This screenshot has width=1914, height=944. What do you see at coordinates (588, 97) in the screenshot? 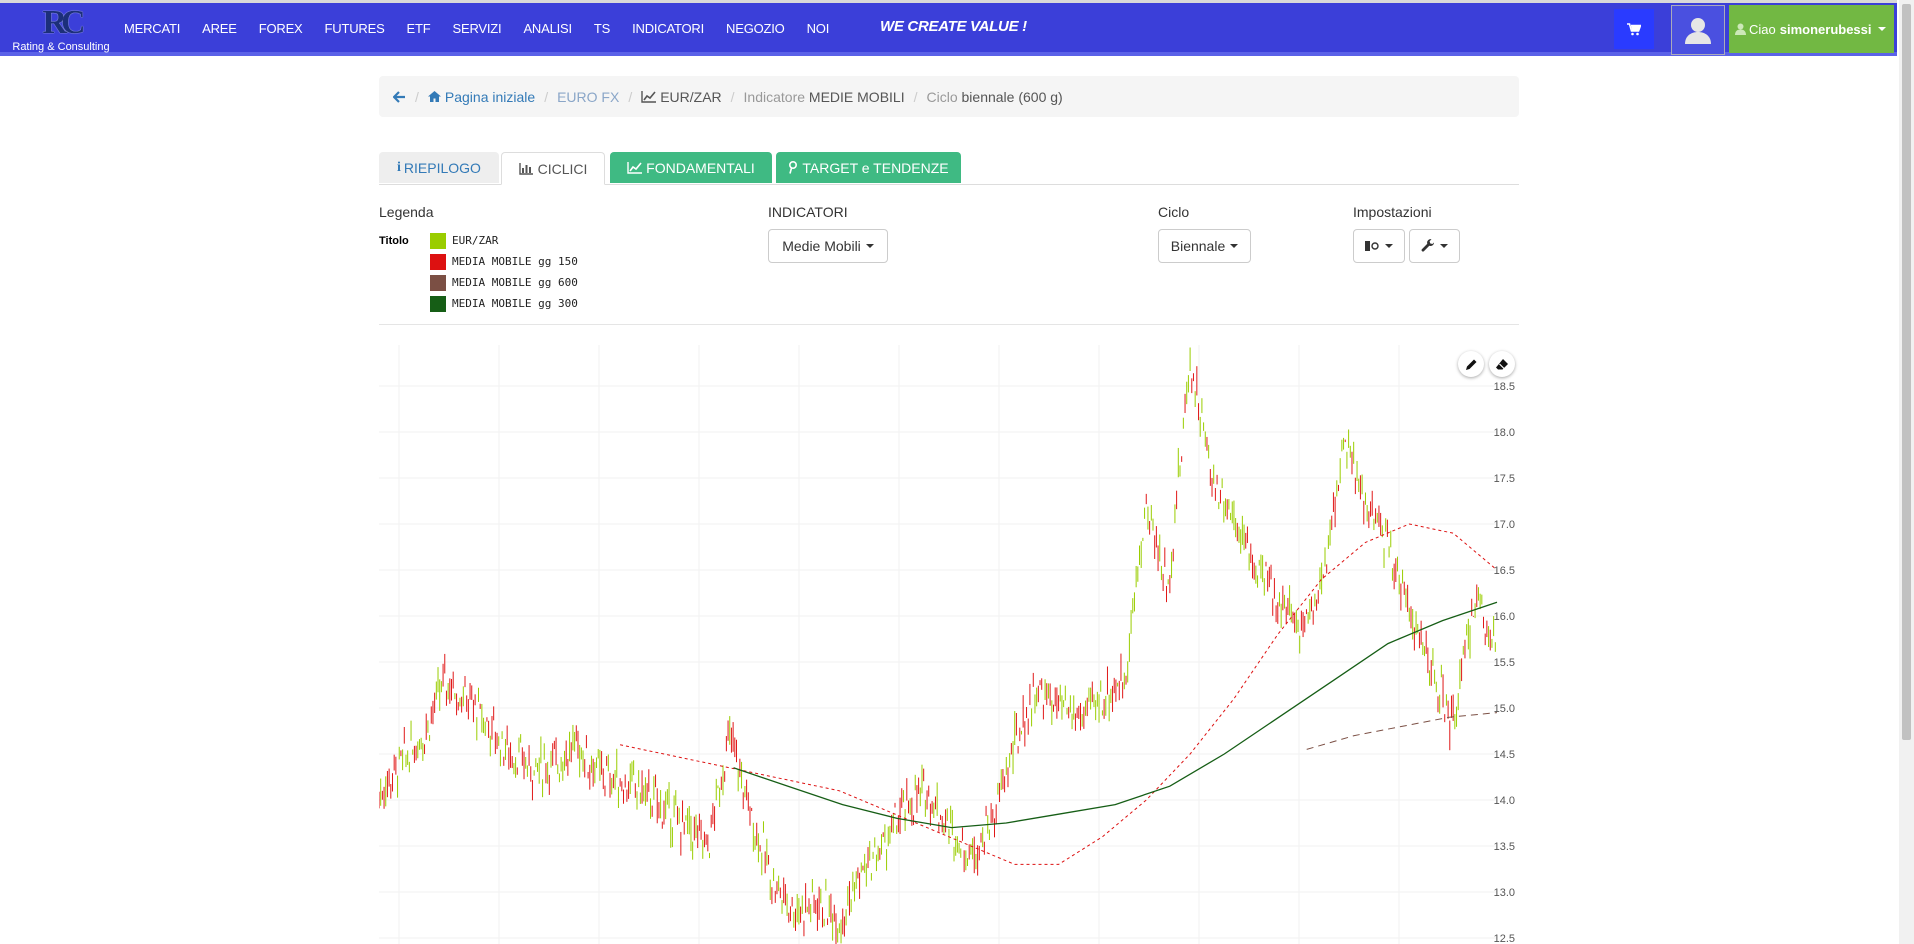
I see `breadcrumb-market: EURO FX` at bounding box center [588, 97].